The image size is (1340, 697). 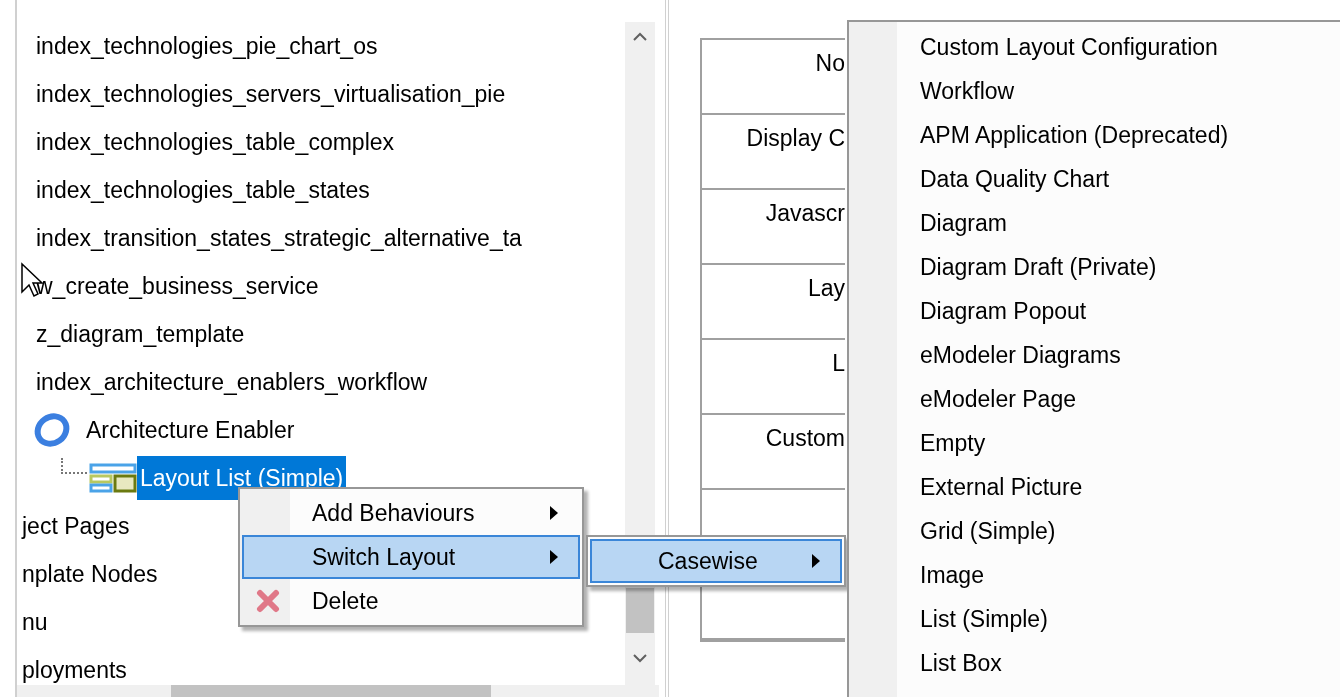 I want to click on menu-item: Casewise, so click(x=716, y=561).